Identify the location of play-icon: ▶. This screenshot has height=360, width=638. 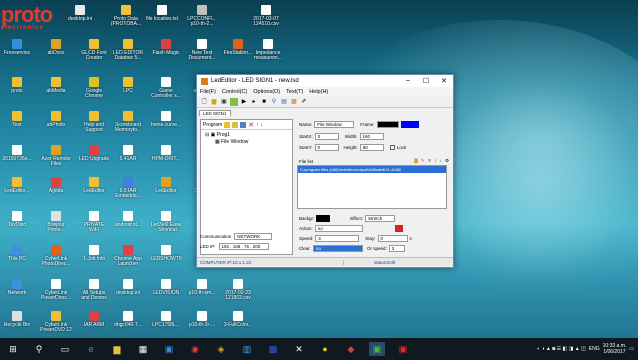
(244, 102).